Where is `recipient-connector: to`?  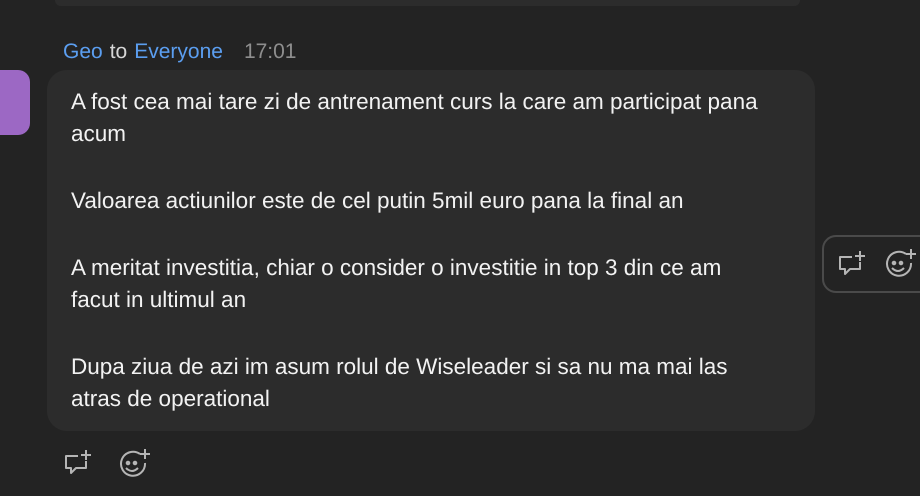
recipient-connector: to is located at coordinates (119, 52).